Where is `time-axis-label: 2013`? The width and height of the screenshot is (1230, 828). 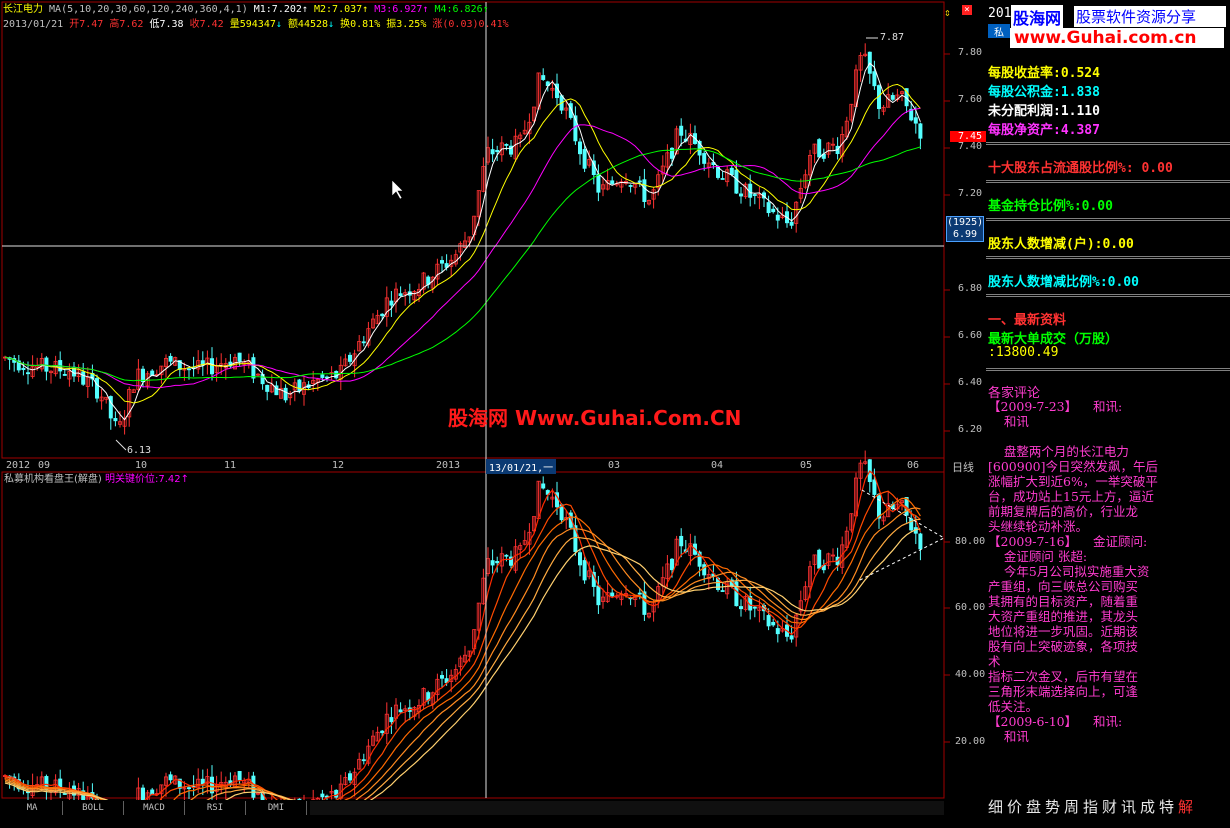
time-axis-label: 2013 is located at coordinates (448, 465).